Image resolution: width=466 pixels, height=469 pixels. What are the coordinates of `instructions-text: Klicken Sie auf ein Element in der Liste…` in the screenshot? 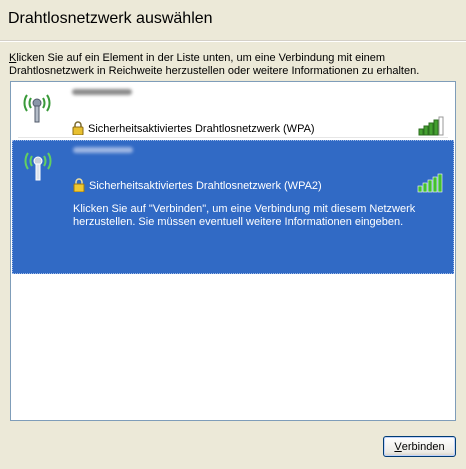 It's located at (234, 65).